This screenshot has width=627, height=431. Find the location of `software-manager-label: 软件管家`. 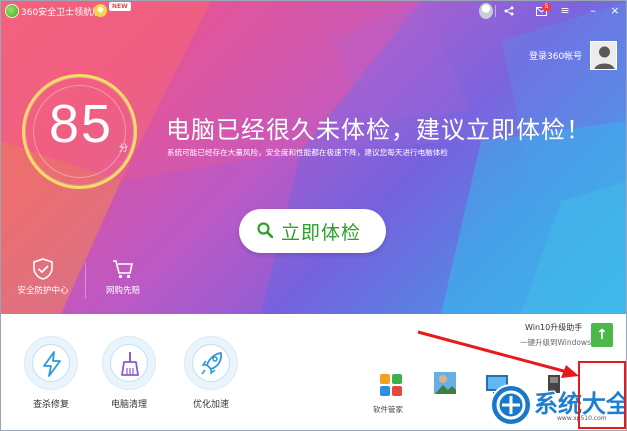

software-manager-label: 软件管家 is located at coordinates (388, 409).